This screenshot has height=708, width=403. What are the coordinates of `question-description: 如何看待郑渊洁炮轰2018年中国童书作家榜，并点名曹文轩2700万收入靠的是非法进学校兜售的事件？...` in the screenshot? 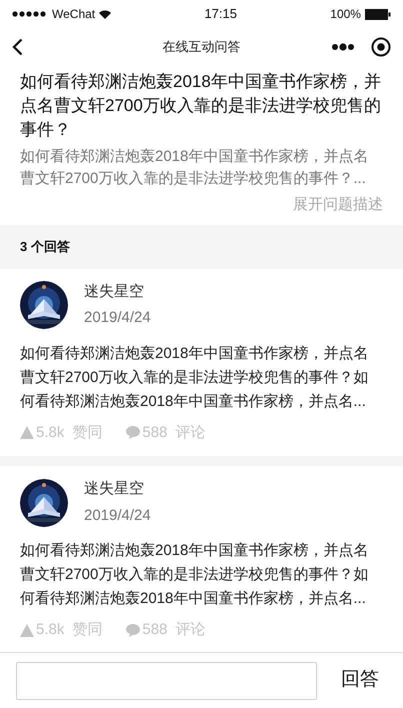 It's located at (195, 168).